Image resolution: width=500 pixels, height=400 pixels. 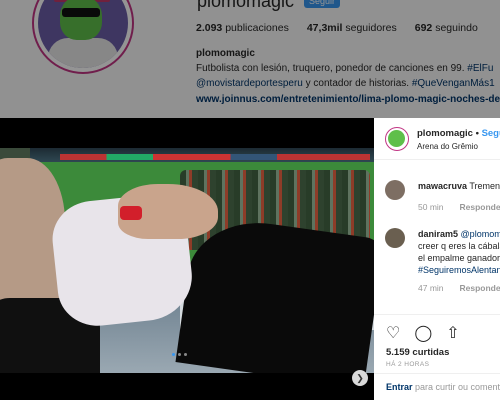 I want to click on bio-hashtag-2: #QueVenganMás1, so click(x=453, y=83).